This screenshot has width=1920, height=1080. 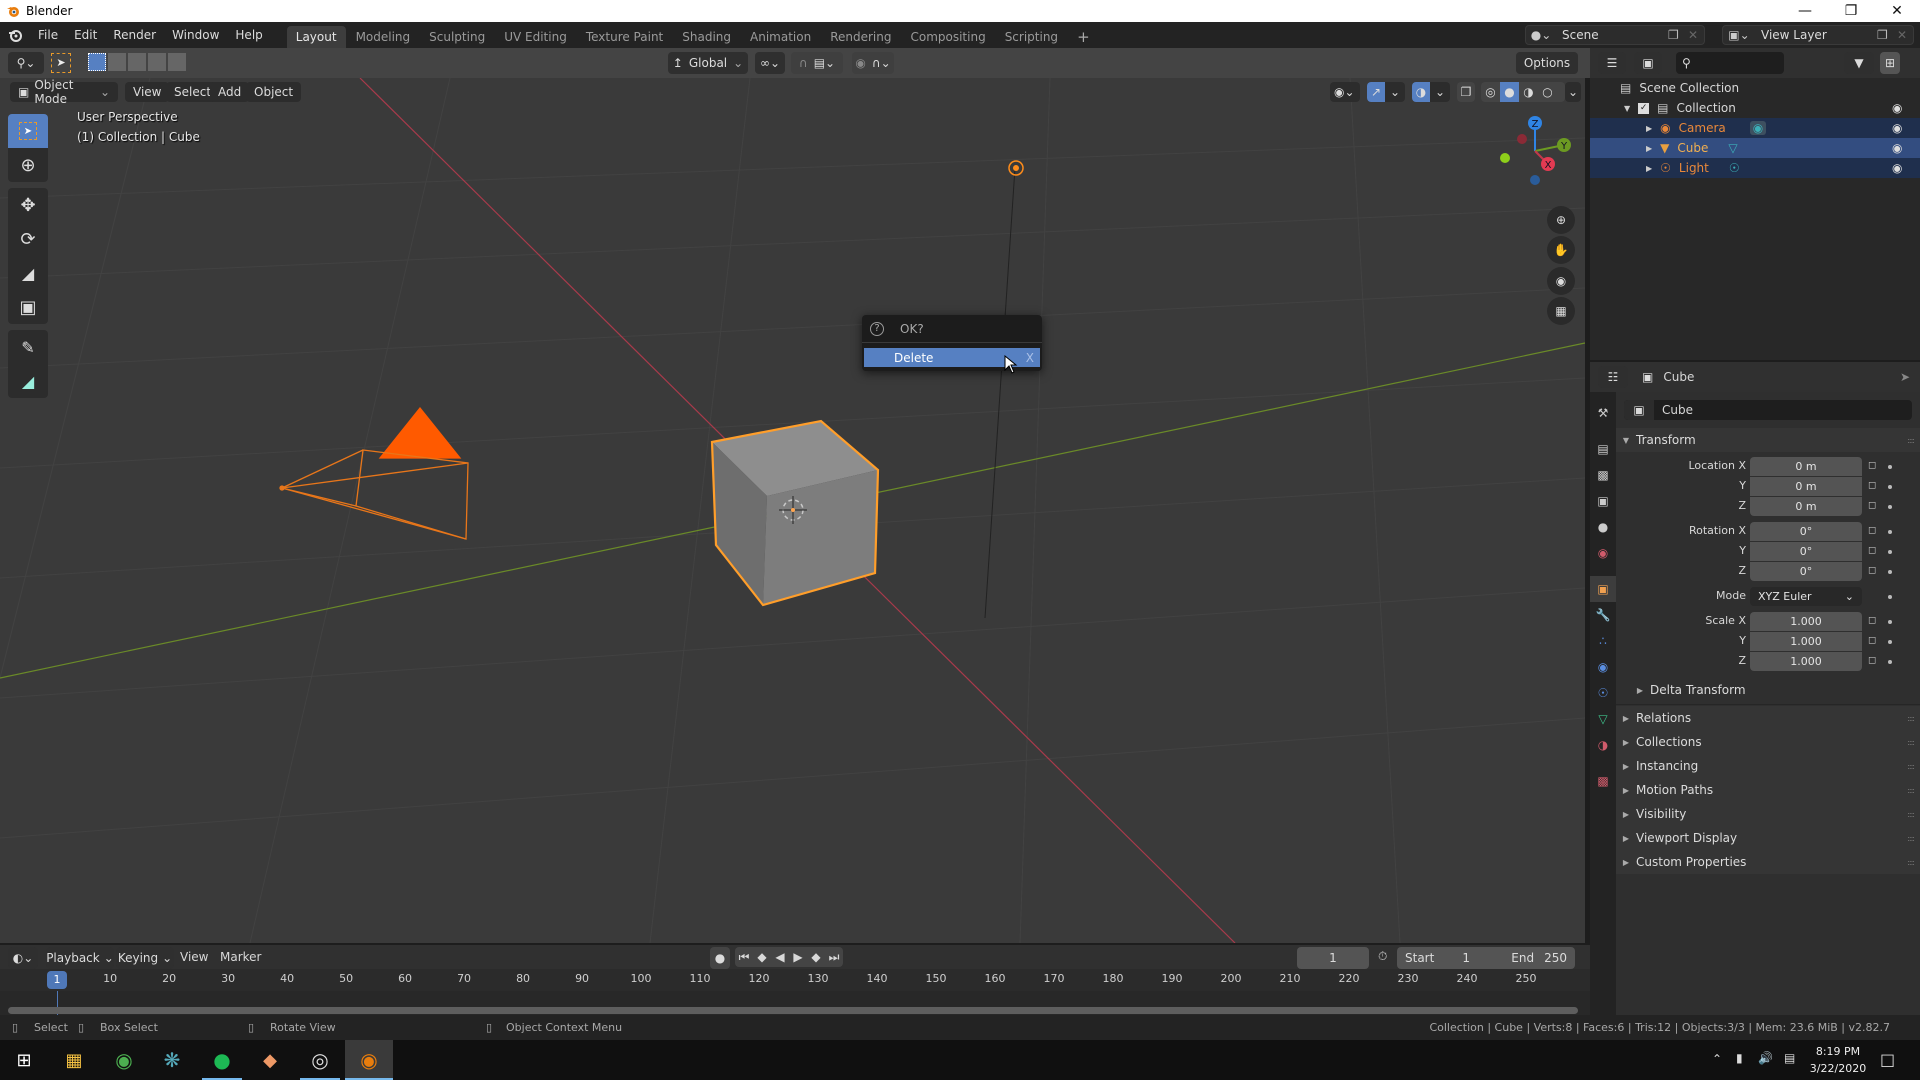 What do you see at coordinates (1431, 92) in the screenshot?
I see `overlay-toggle: ◑ ⌄` at bounding box center [1431, 92].